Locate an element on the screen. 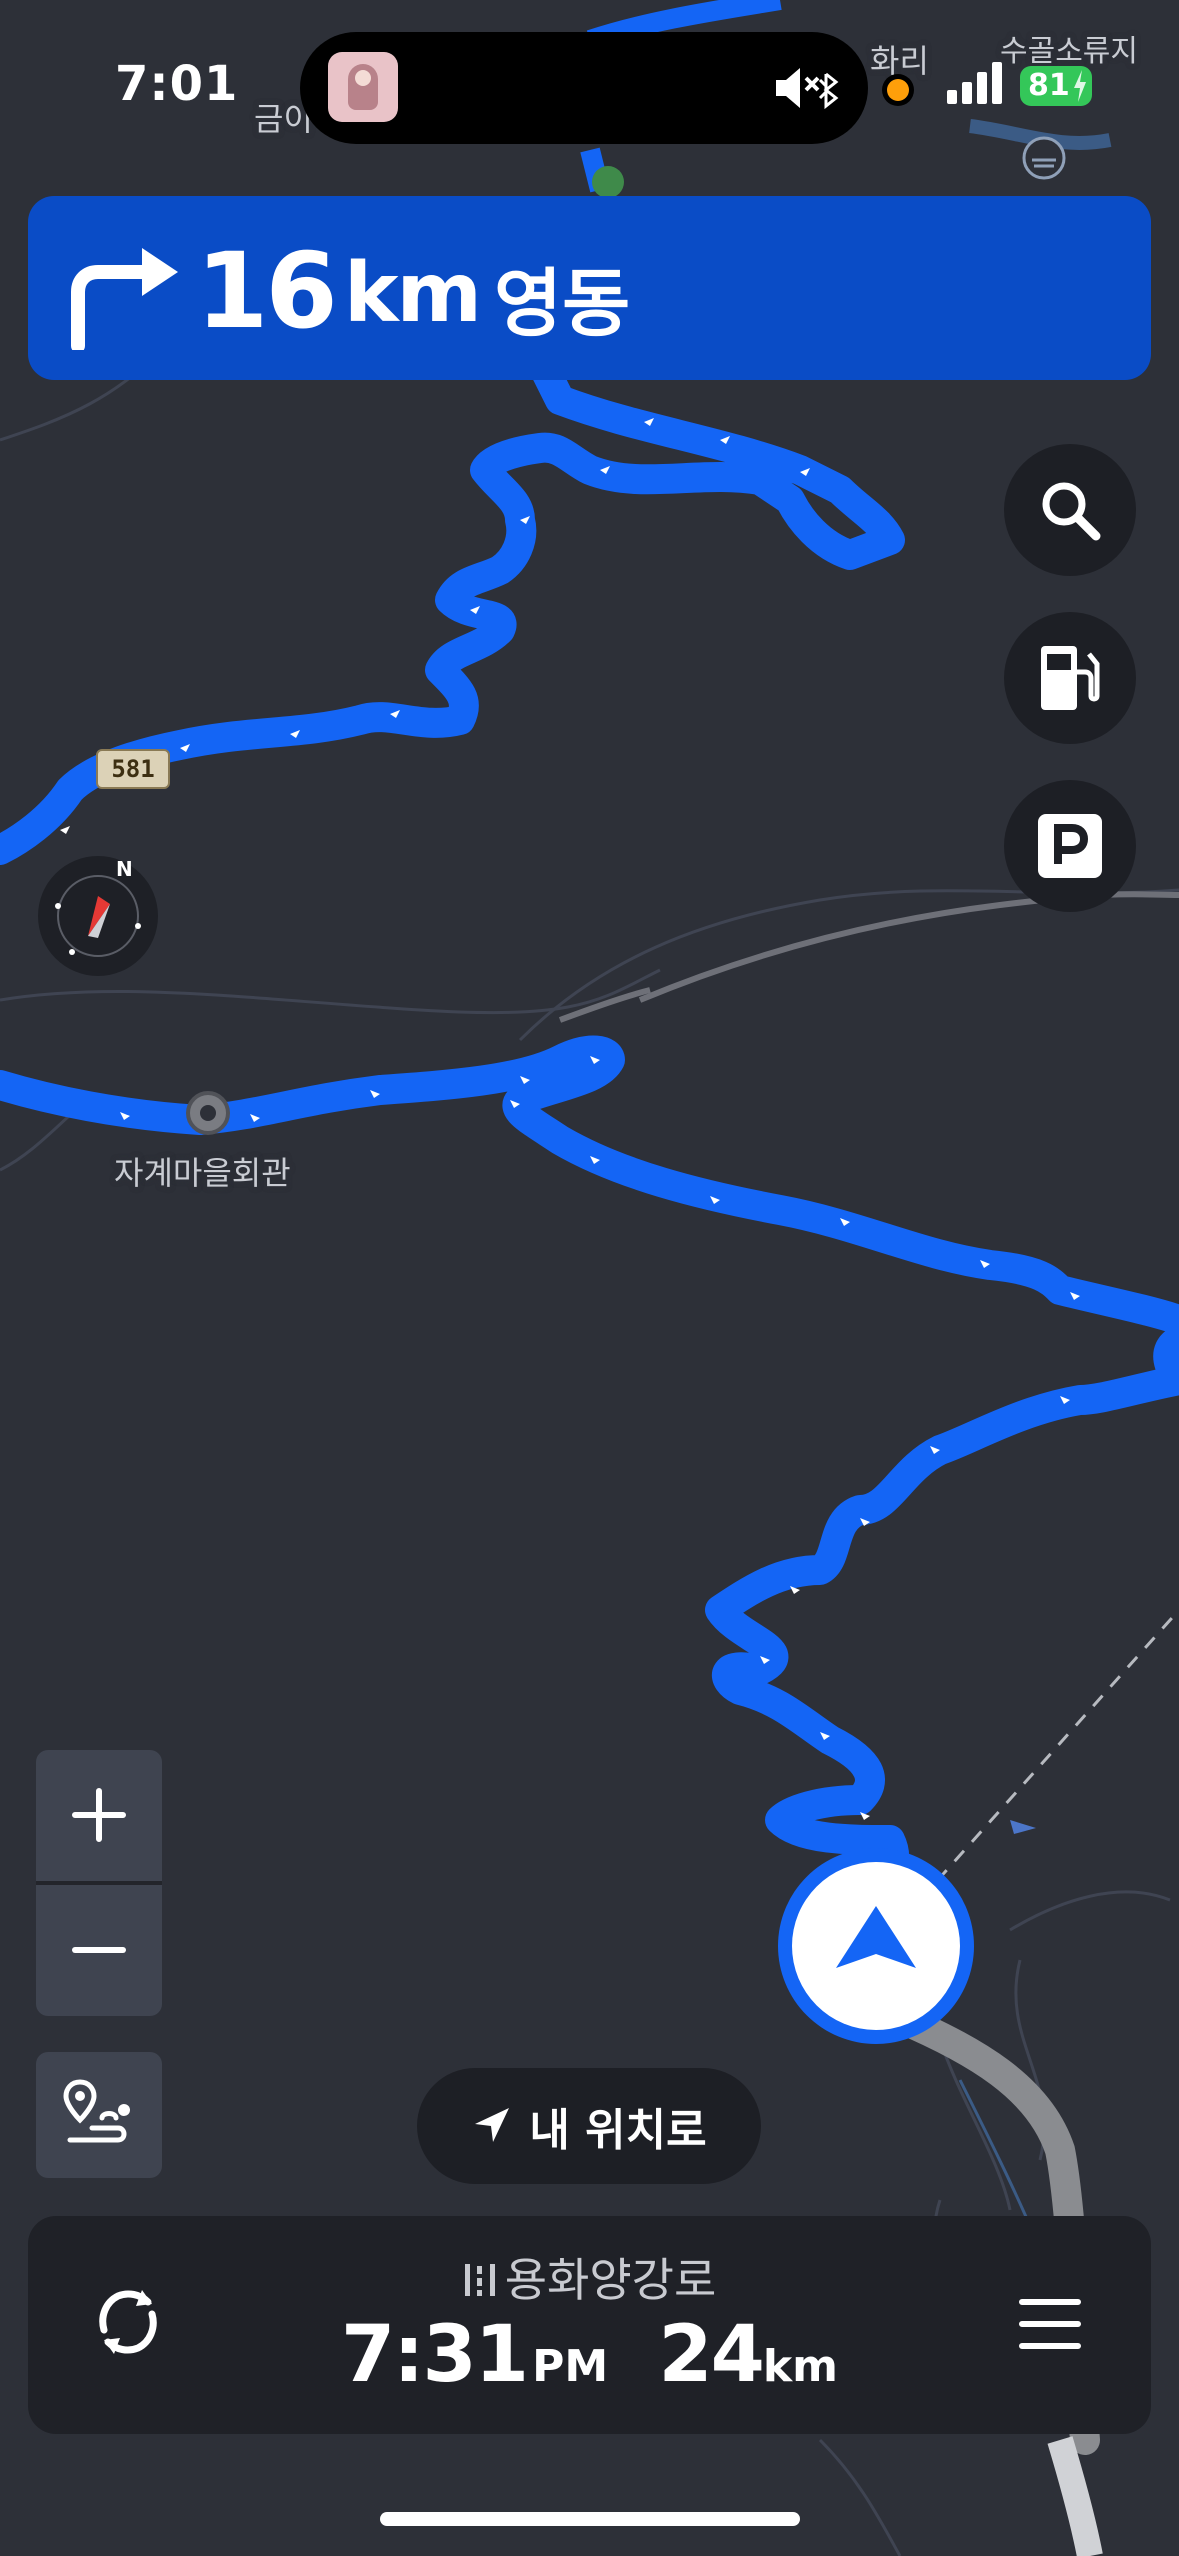 The width and height of the screenshot is (1179, 2556). current-road: 용화양강로 is located at coordinates (589, 2277).